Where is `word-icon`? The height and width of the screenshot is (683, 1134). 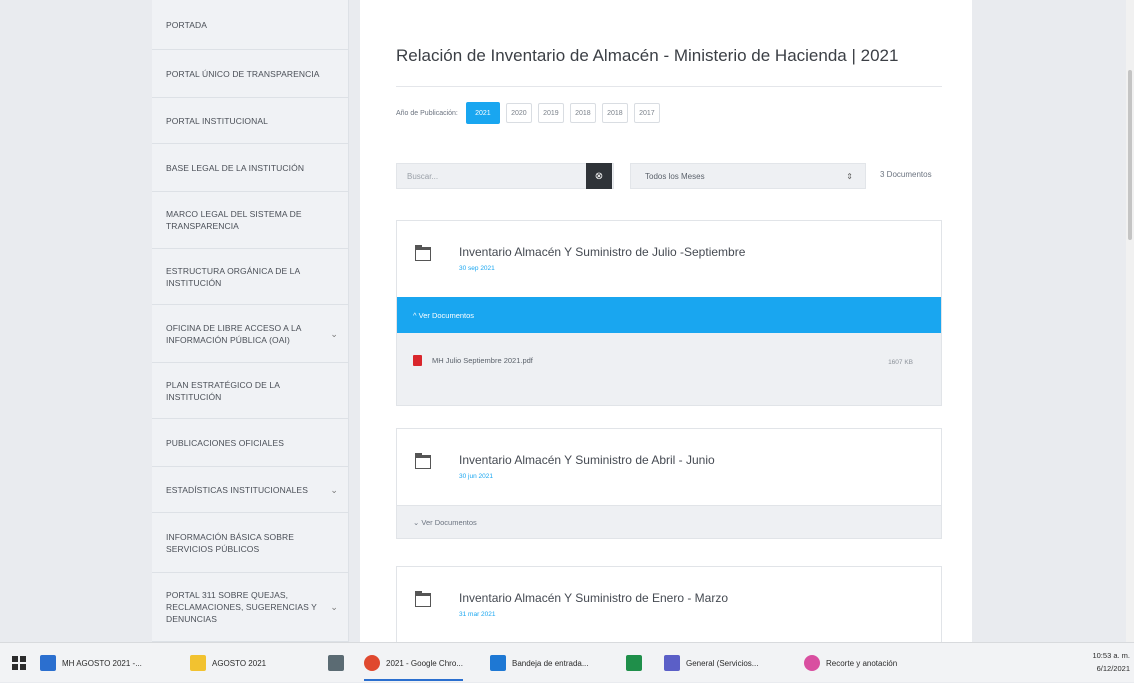
word-icon is located at coordinates (48, 663).